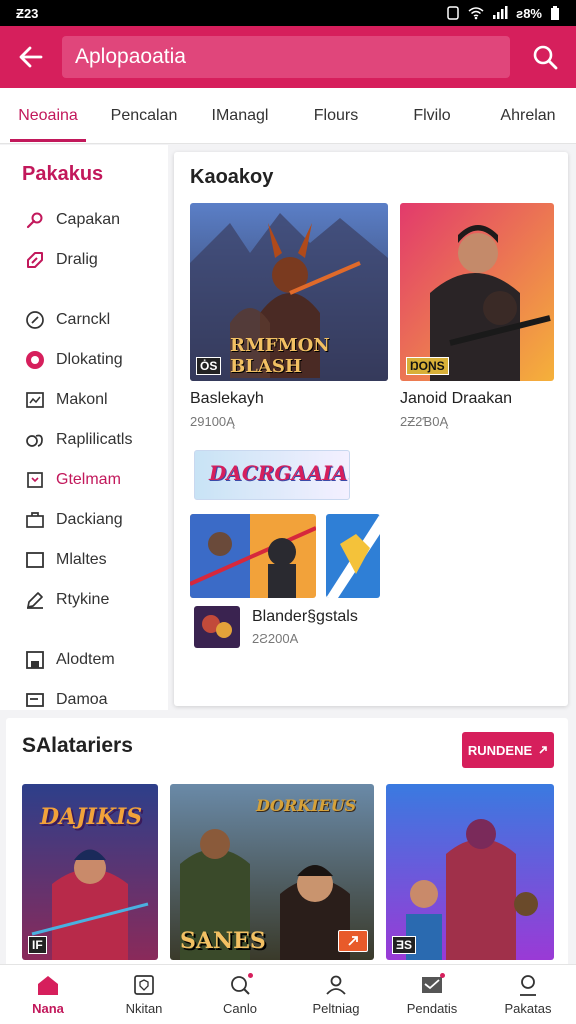 The height and width of the screenshot is (1024, 576). I want to click on section-badge-3: ƎS, so click(404, 945).